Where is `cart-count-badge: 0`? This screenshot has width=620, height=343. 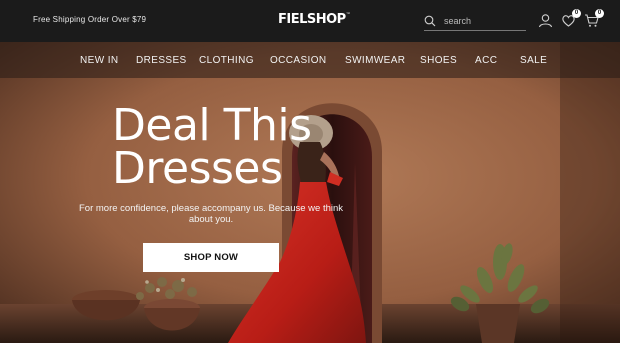
cart-count-badge: 0 is located at coordinates (599, 13).